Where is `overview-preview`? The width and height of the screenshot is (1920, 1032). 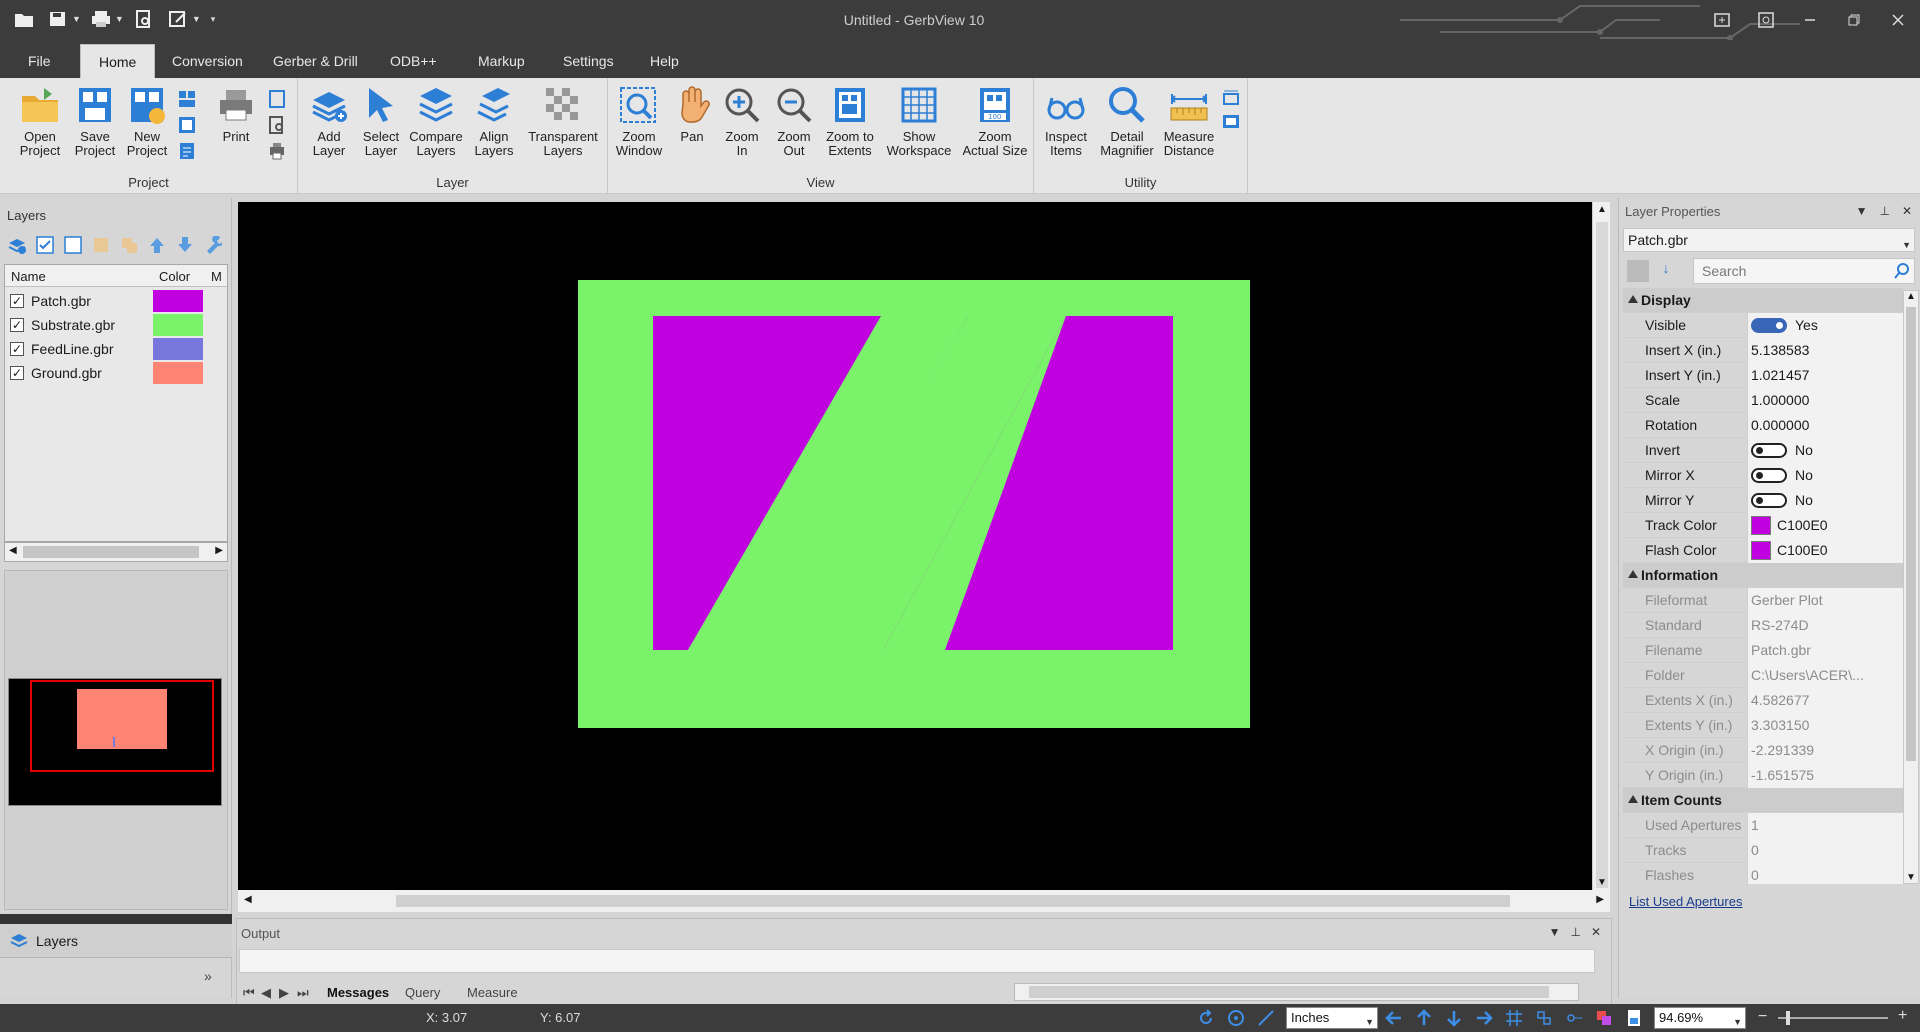
overview-preview is located at coordinates (115, 742).